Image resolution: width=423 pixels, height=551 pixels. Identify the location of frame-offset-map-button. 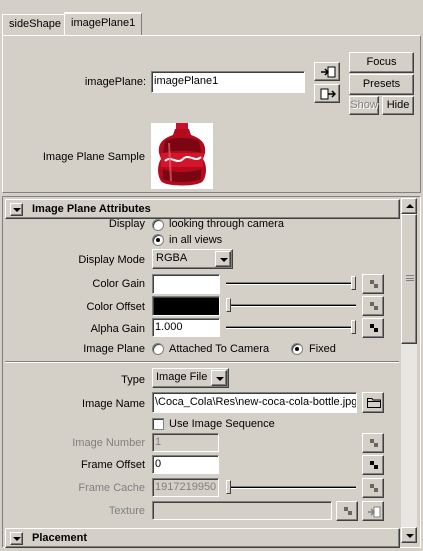
(373, 465).